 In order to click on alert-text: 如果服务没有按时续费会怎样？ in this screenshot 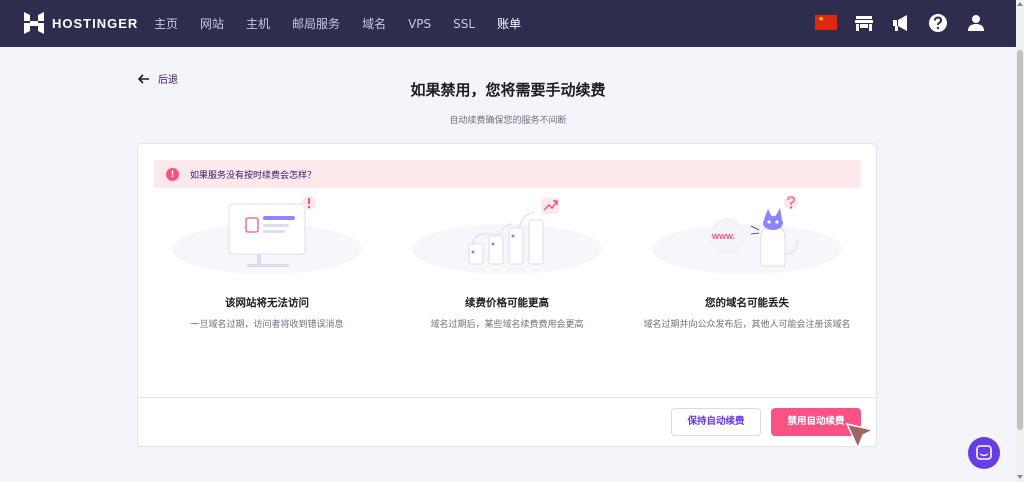, I will do `click(253, 175)`.